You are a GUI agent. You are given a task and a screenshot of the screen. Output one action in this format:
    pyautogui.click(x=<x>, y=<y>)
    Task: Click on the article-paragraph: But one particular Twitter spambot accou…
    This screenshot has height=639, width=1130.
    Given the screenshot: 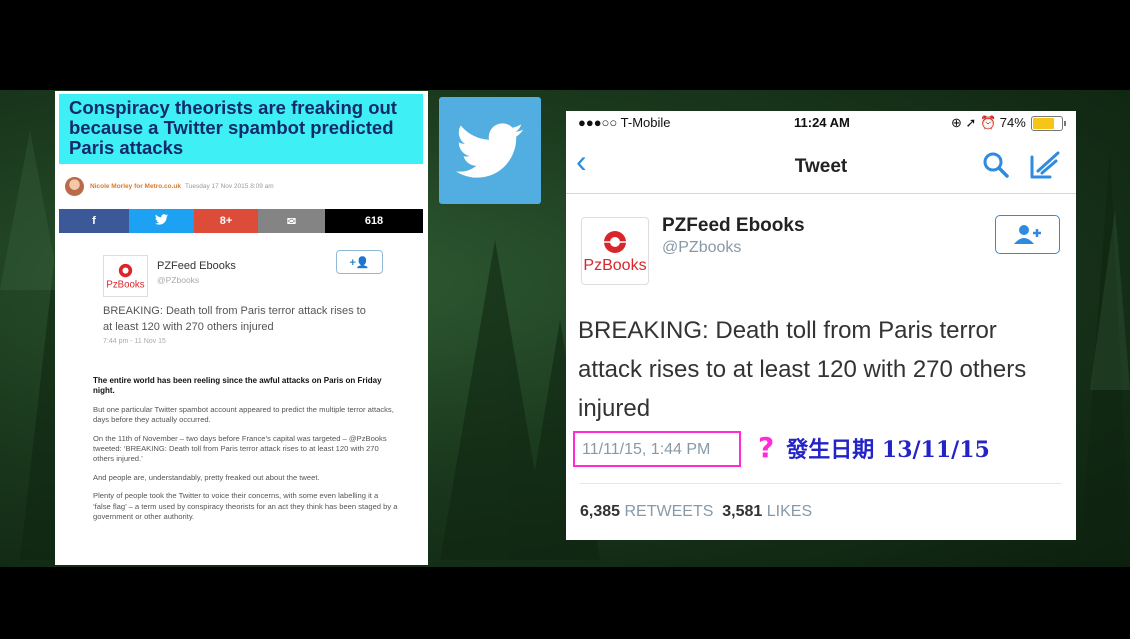 What is the action you would take?
    pyautogui.click(x=243, y=414)
    